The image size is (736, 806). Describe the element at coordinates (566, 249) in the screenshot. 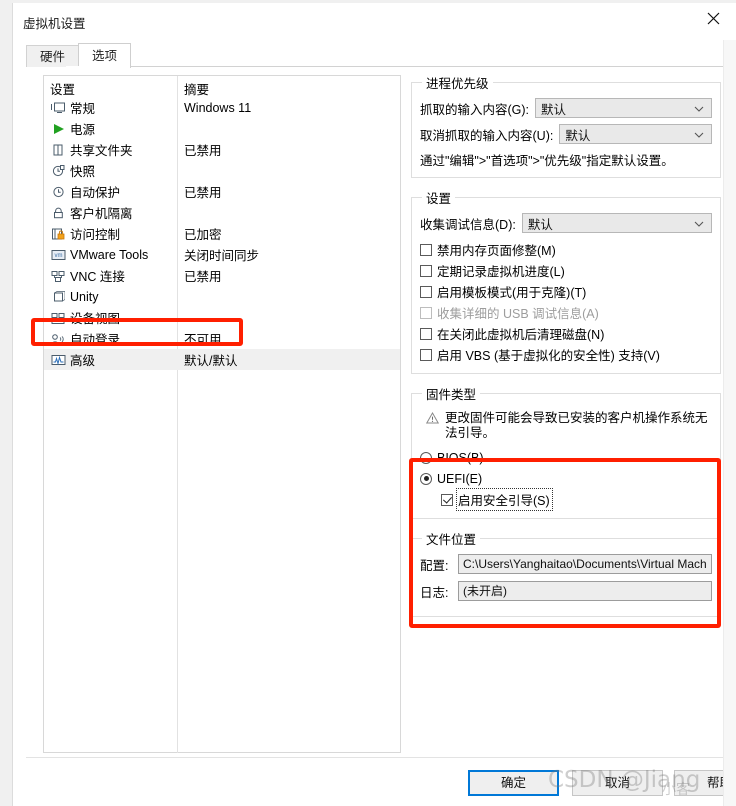

I see `checkbox-disable-memory-trim: 禁用内存页面修整(M)` at that location.